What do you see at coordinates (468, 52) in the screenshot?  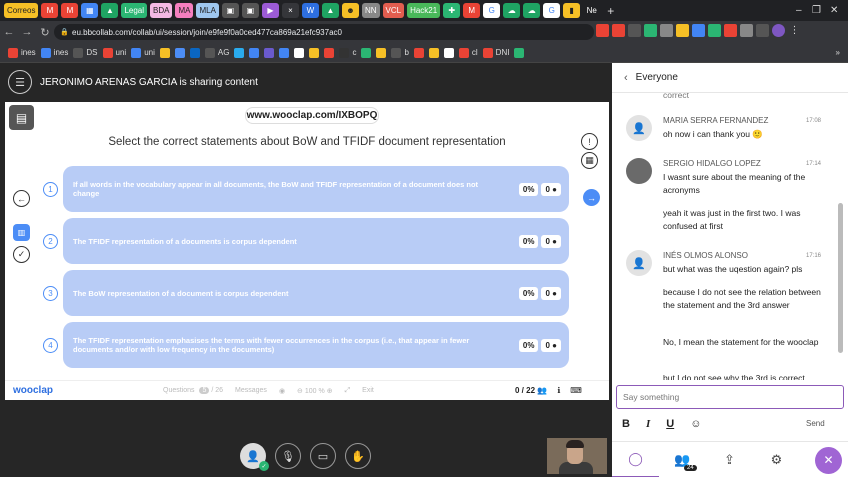 I see `bookmark-item: cl` at bounding box center [468, 52].